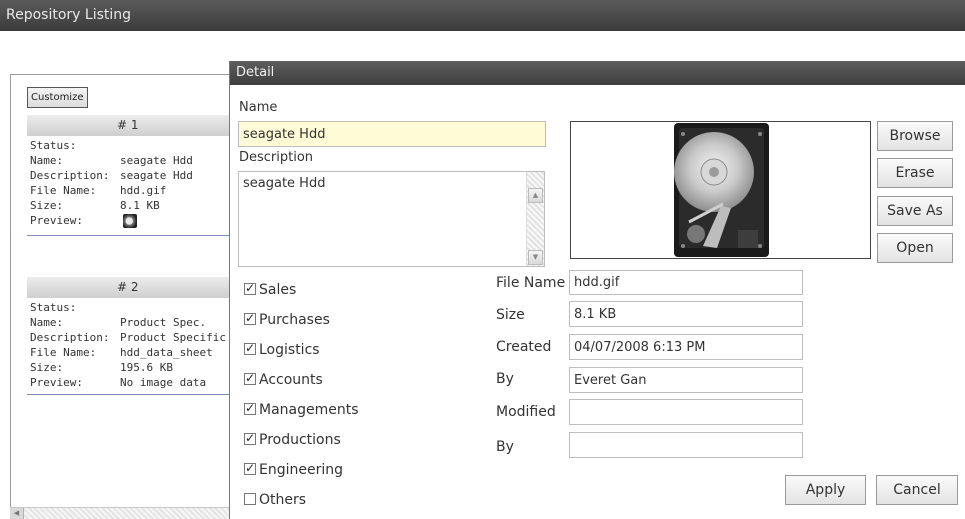 This screenshot has width=965, height=519. Describe the element at coordinates (284, 183) in the screenshot. I see `description-text: seagate Hdd` at that location.